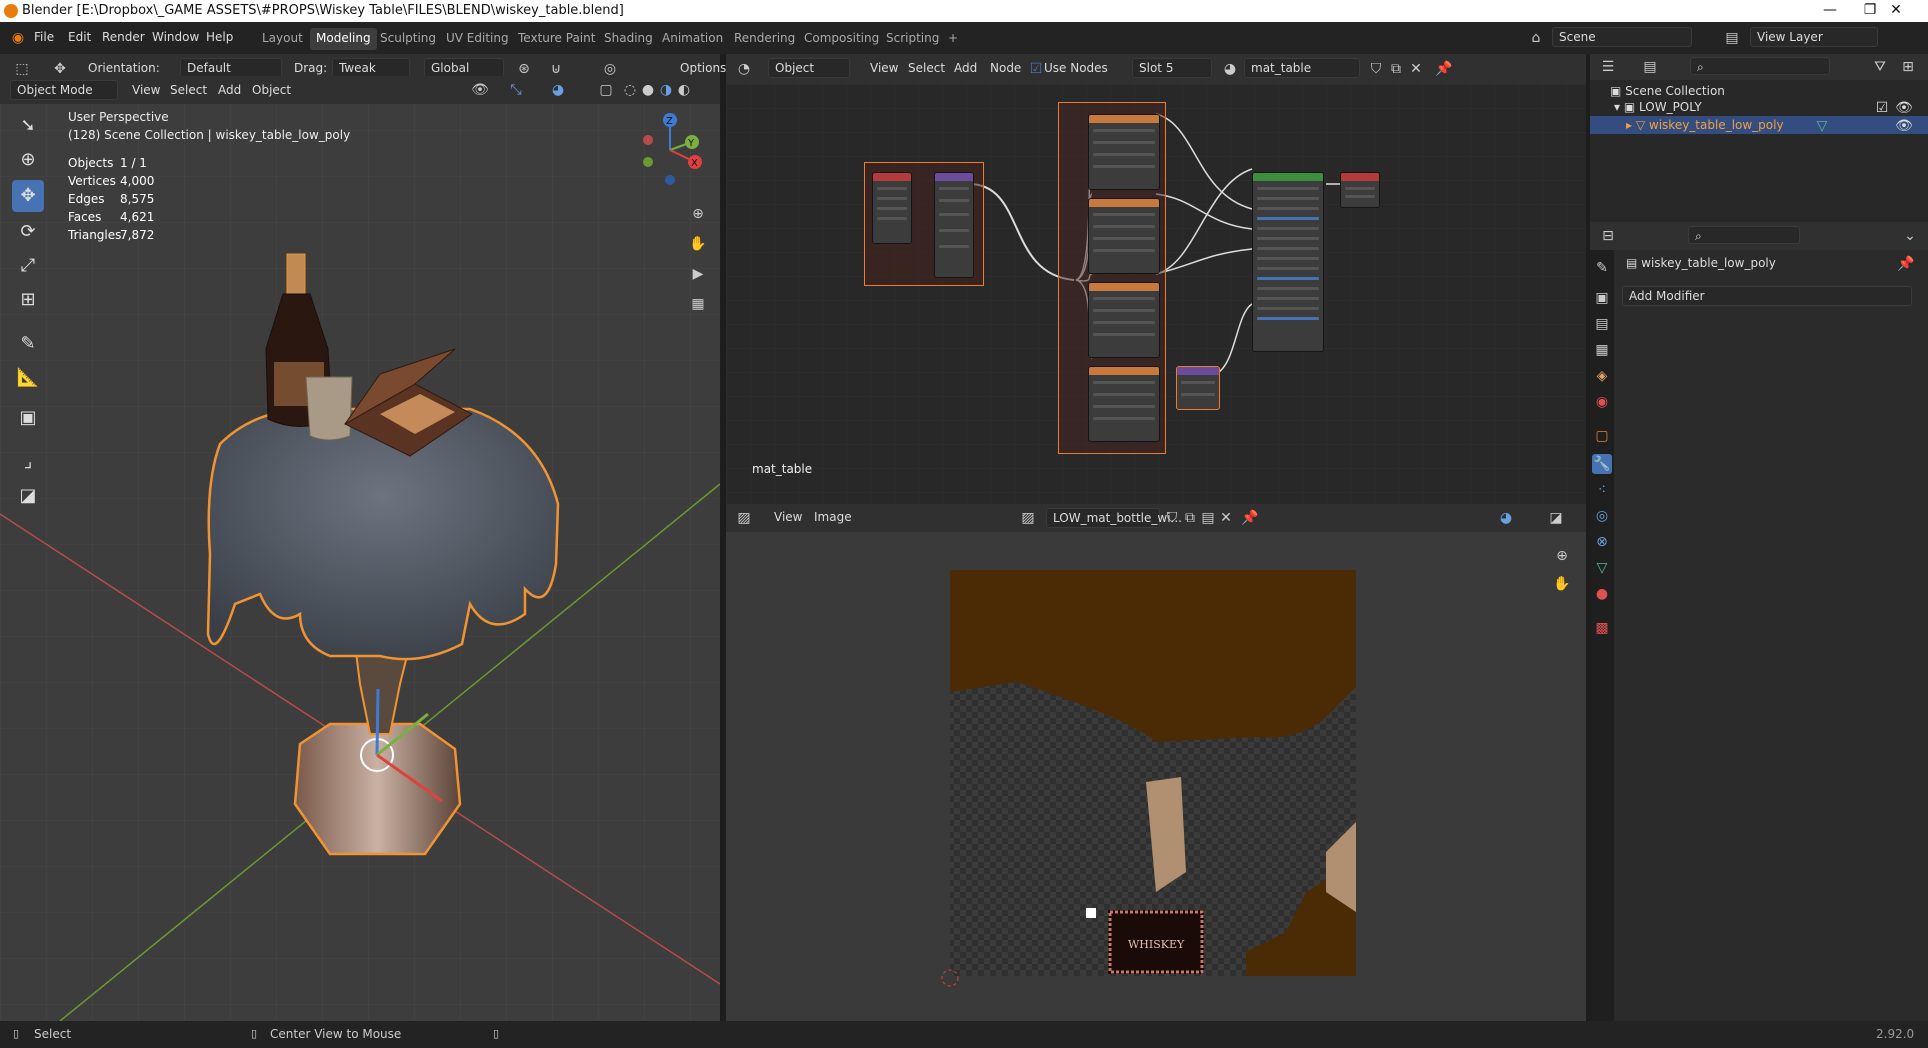 The height and width of the screenshot is (1048, 1928). Describe the element at coordinates (28, 232) in the screenshot. I see `rotate-tool: ⟳` at that location.